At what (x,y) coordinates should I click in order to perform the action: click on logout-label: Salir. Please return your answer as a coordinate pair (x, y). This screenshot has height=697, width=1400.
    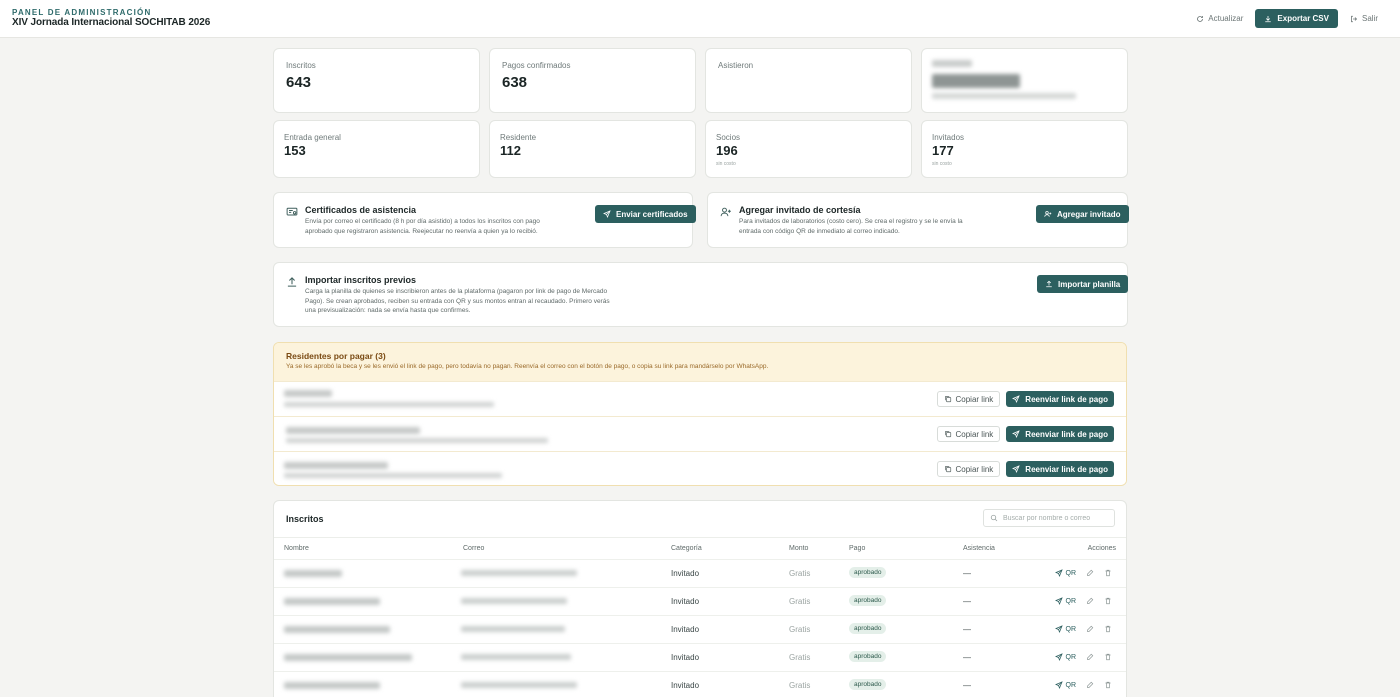
    Looking at the image, I should click on (1369, 18).